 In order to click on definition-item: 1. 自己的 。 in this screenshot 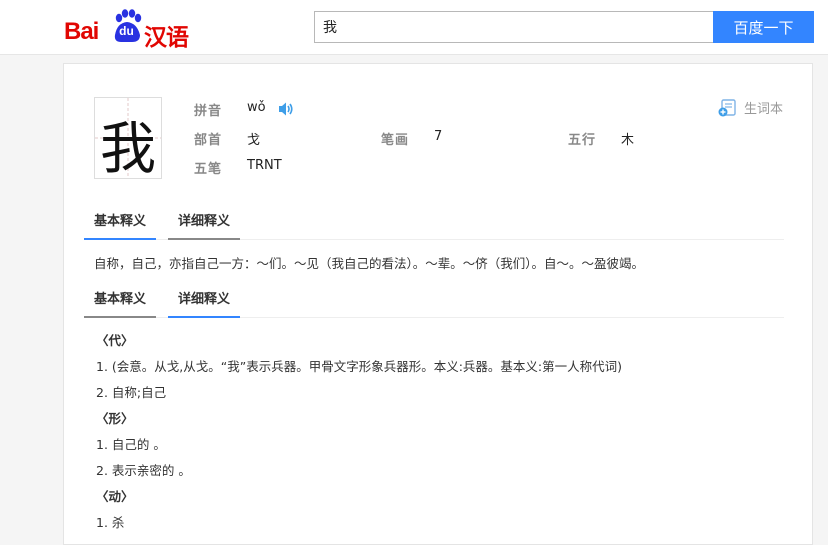, I will do `click(131, 444)`.